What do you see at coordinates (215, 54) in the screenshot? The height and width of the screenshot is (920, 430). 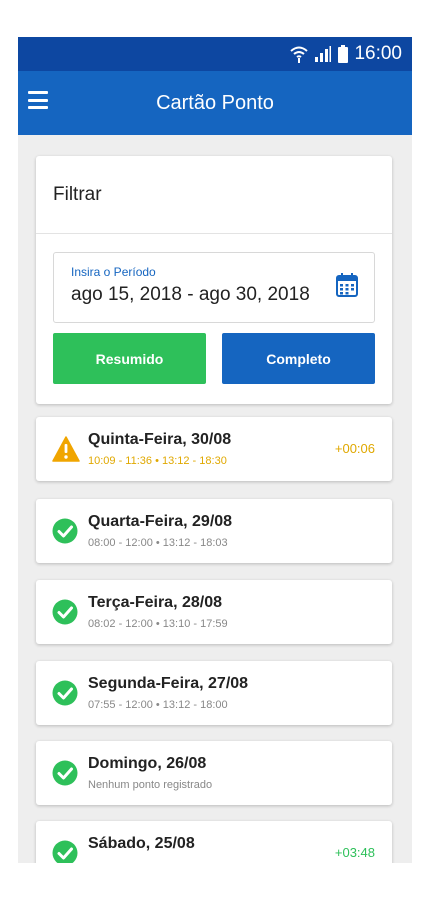 I see `status-bar: 16:00` at bounding box center [215, 54].